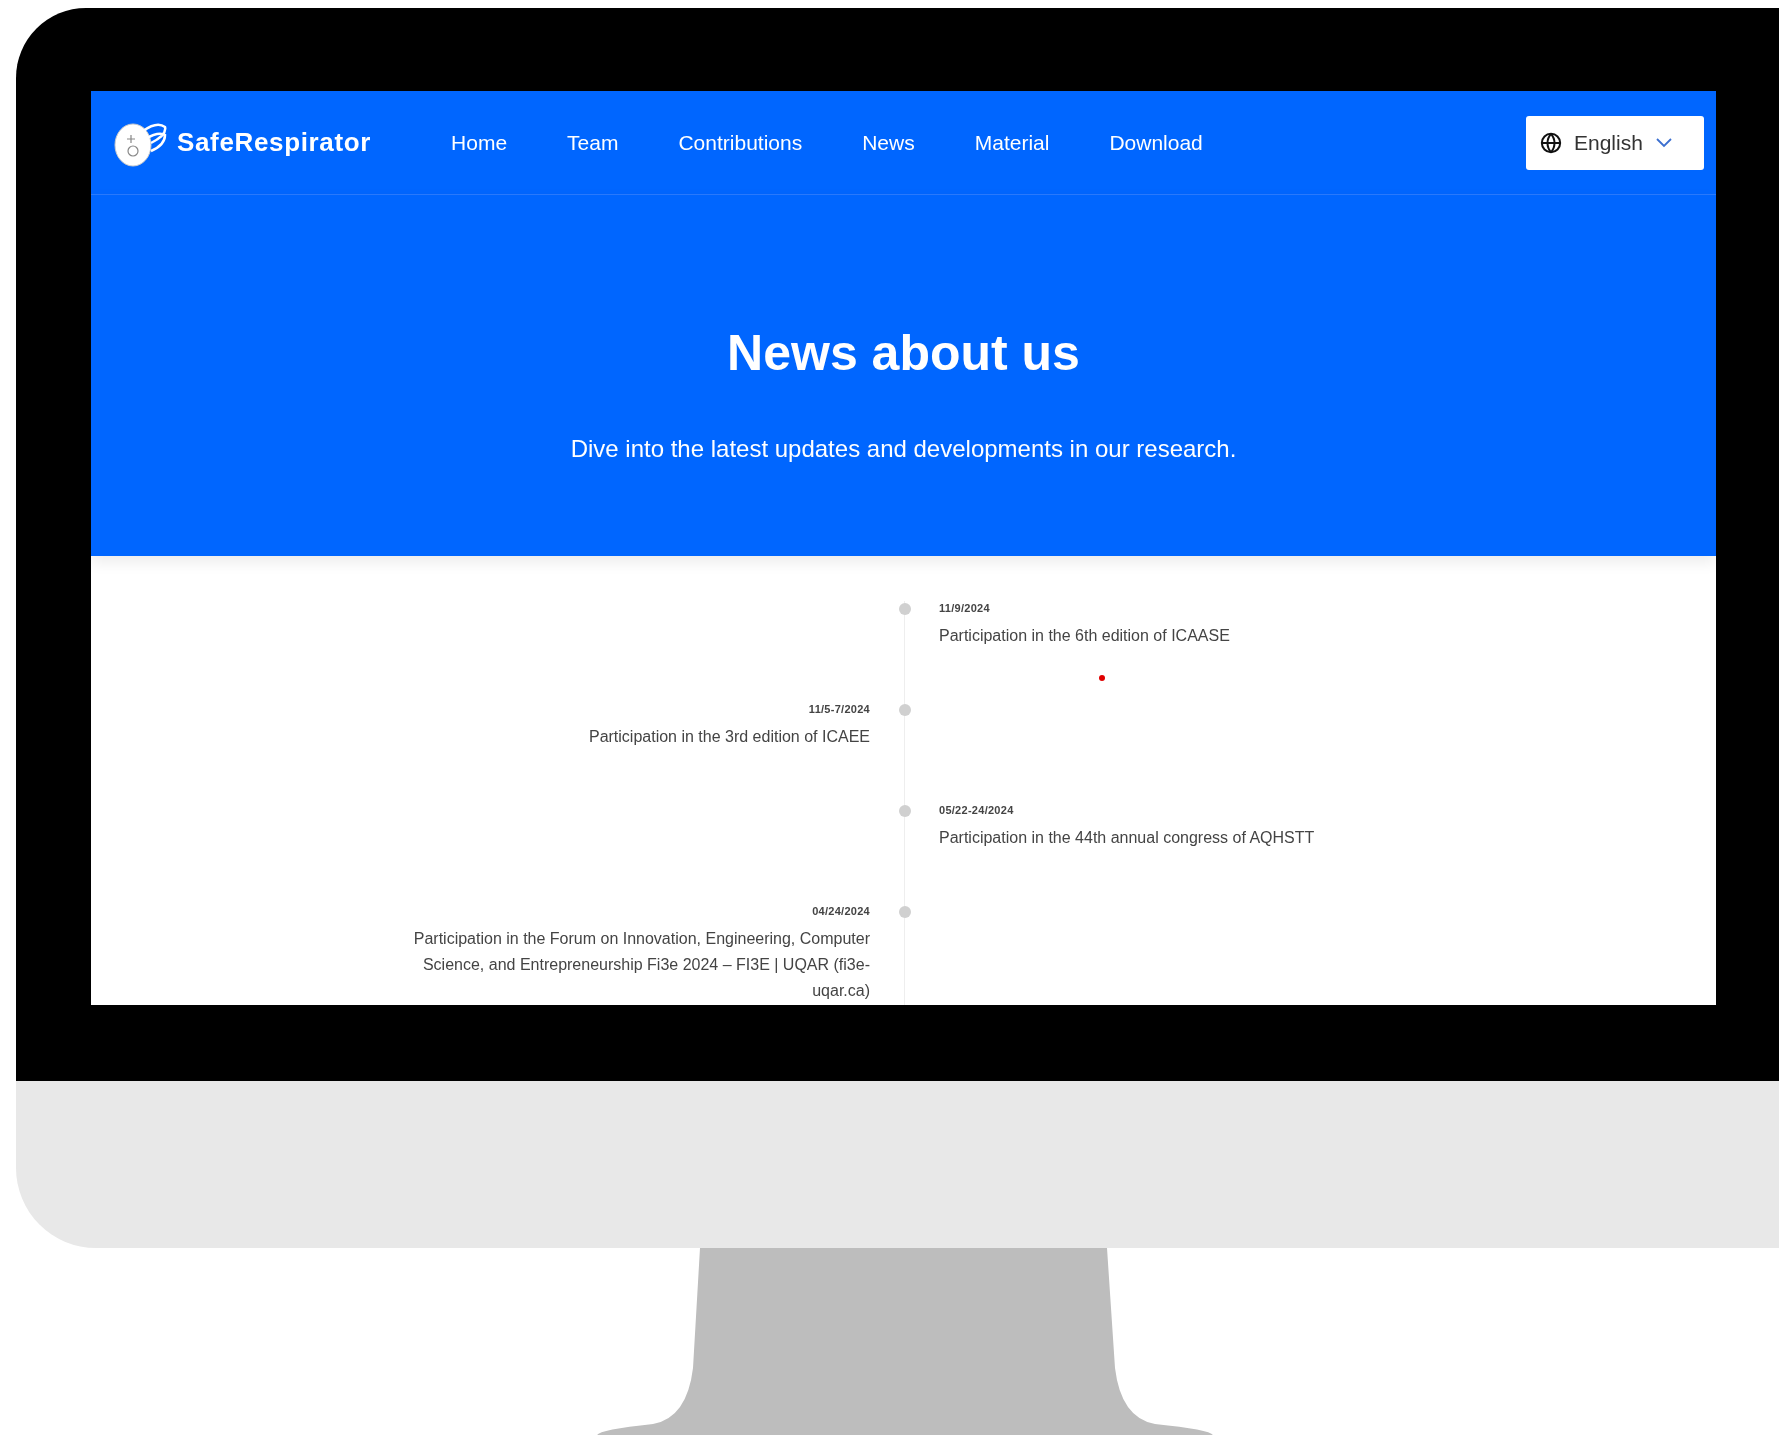 The image size is (1779, 1435). I want to click on nav-link: News, so click(888, 142).